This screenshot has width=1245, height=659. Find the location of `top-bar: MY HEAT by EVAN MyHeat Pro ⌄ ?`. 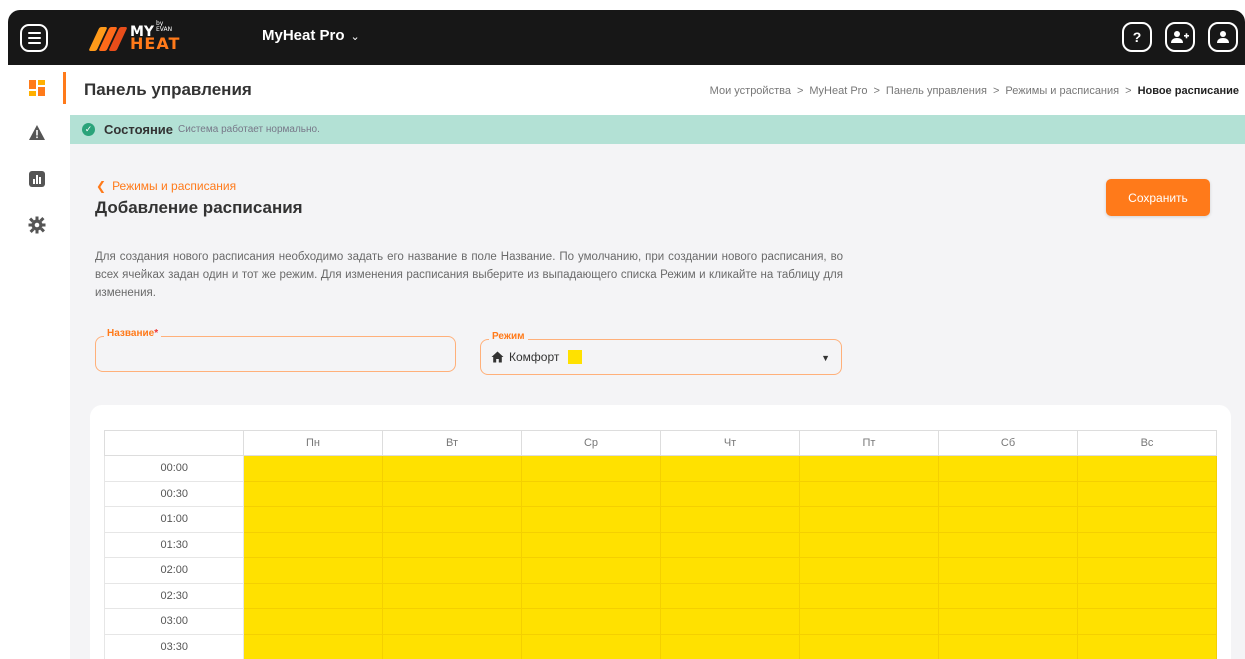

top-bar: MY HEAT by EVAN MyHeat Pro ⌄ ? is located at coordinates (626, 37).